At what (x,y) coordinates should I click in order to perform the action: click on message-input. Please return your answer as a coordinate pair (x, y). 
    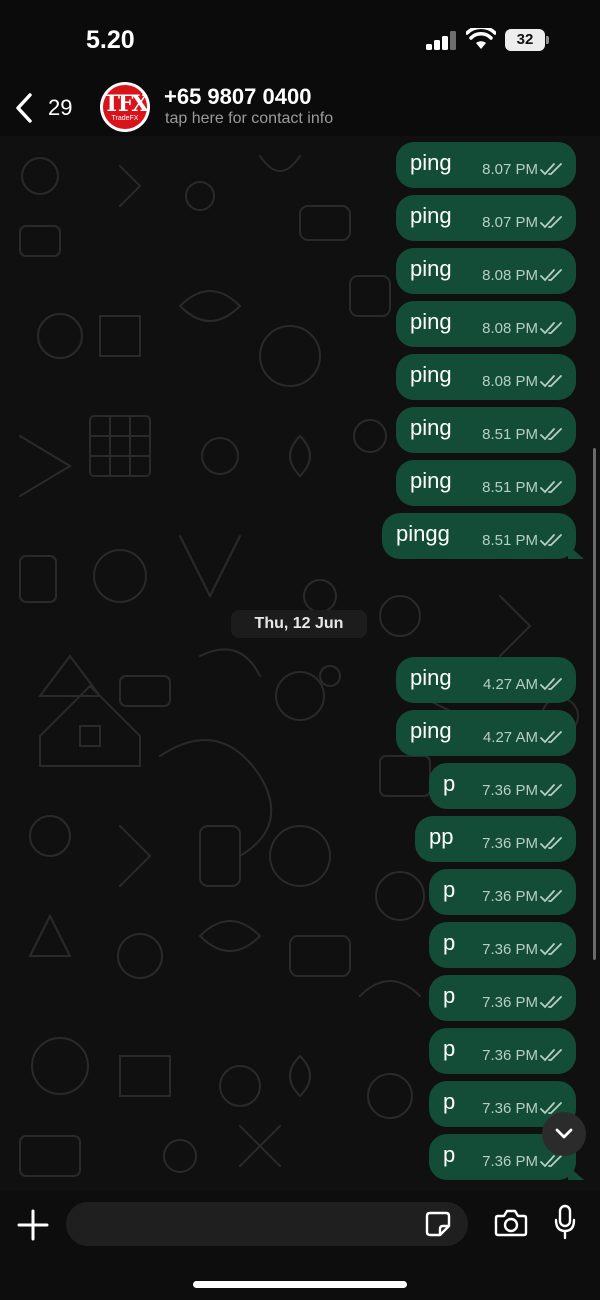
    Looking at the image, I should click on (267, 1224).